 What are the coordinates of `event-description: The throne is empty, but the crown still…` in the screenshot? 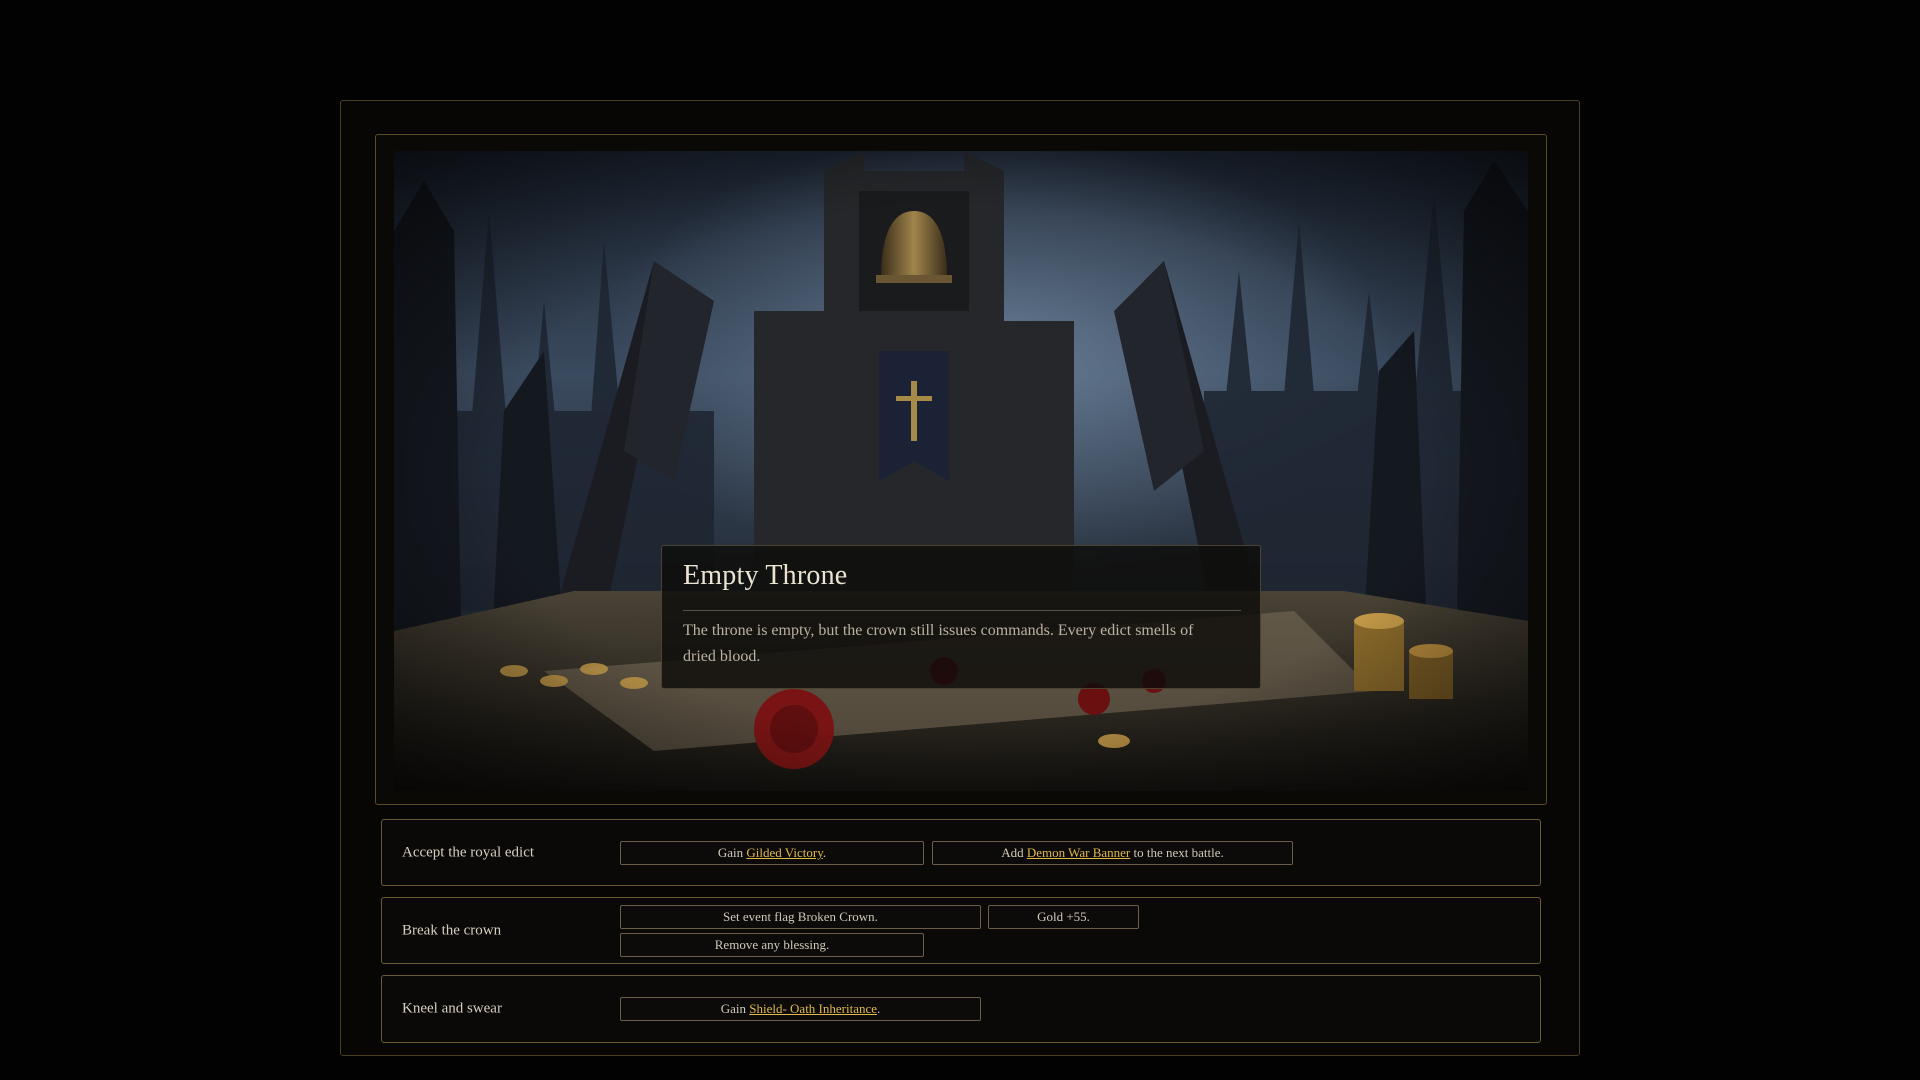 It's located at (938, 643).